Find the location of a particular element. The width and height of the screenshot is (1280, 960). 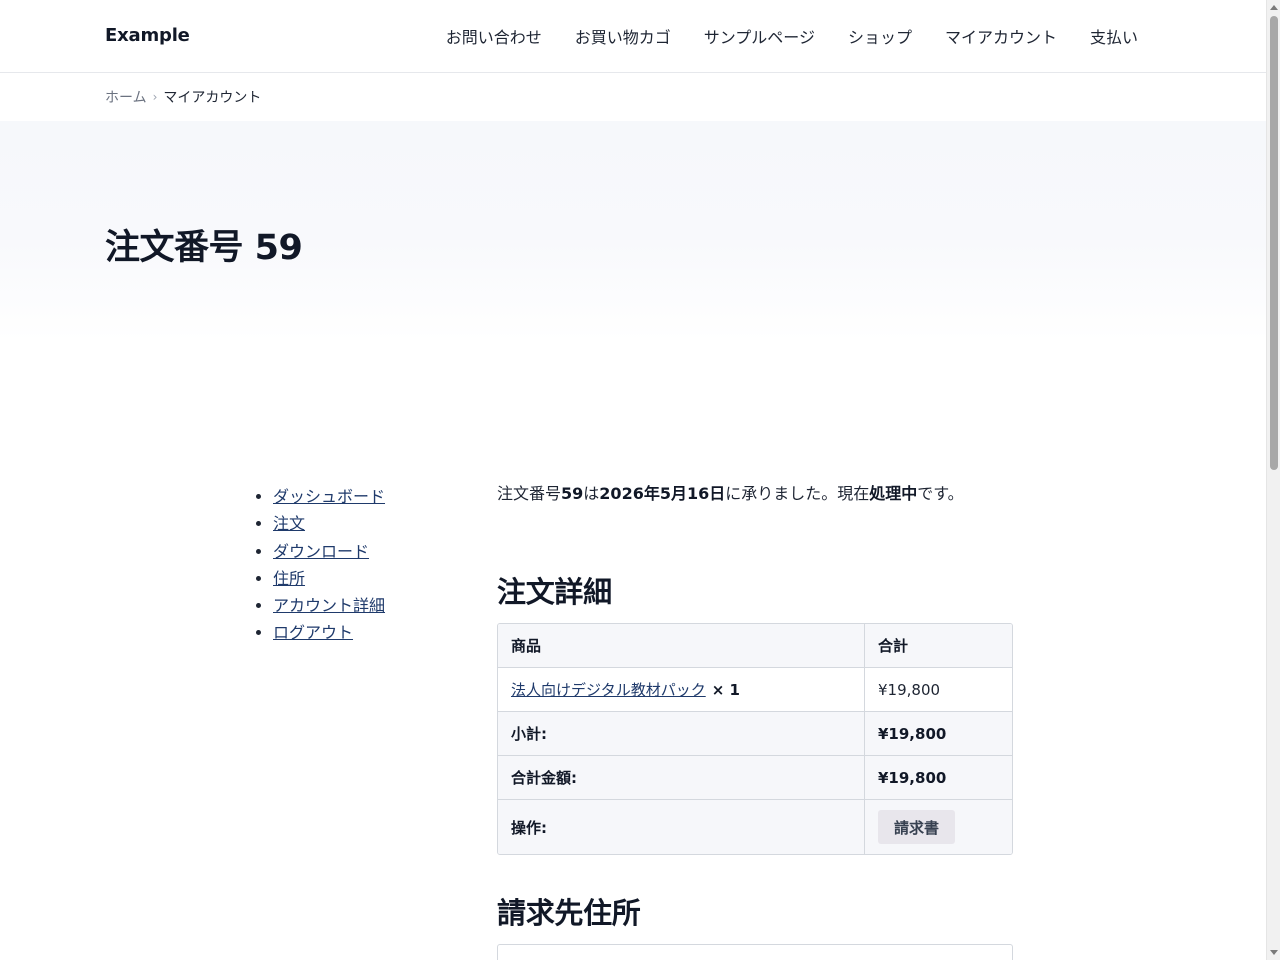

nav-item-cart: お買い物カゴ is located at coordinates (623, 36).